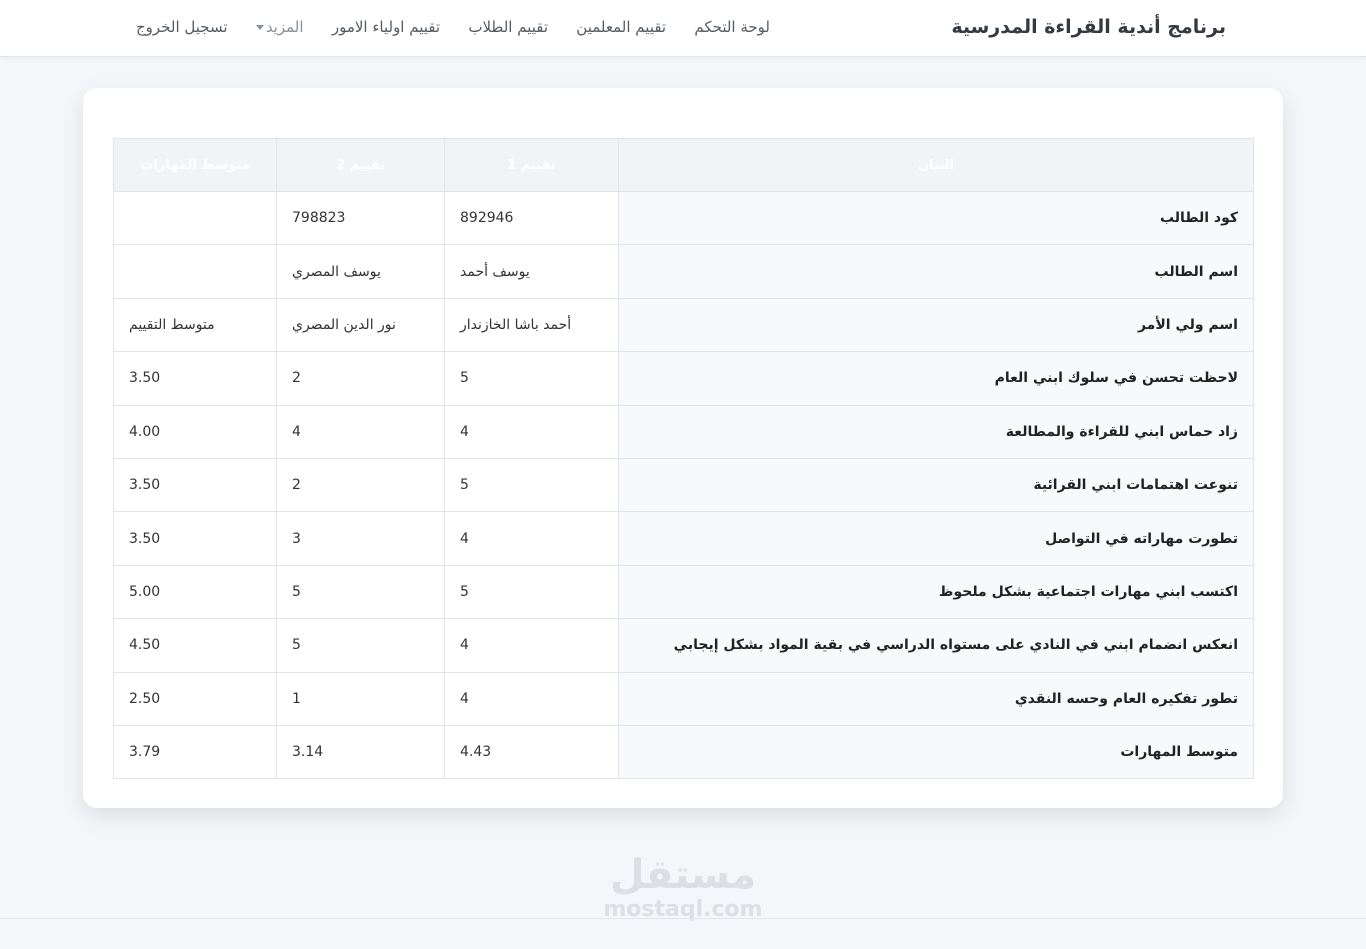 The image size is (1366, 949). I want to click on cell-eval-1: أحمد باشا الخازندار, so click(531, 325).